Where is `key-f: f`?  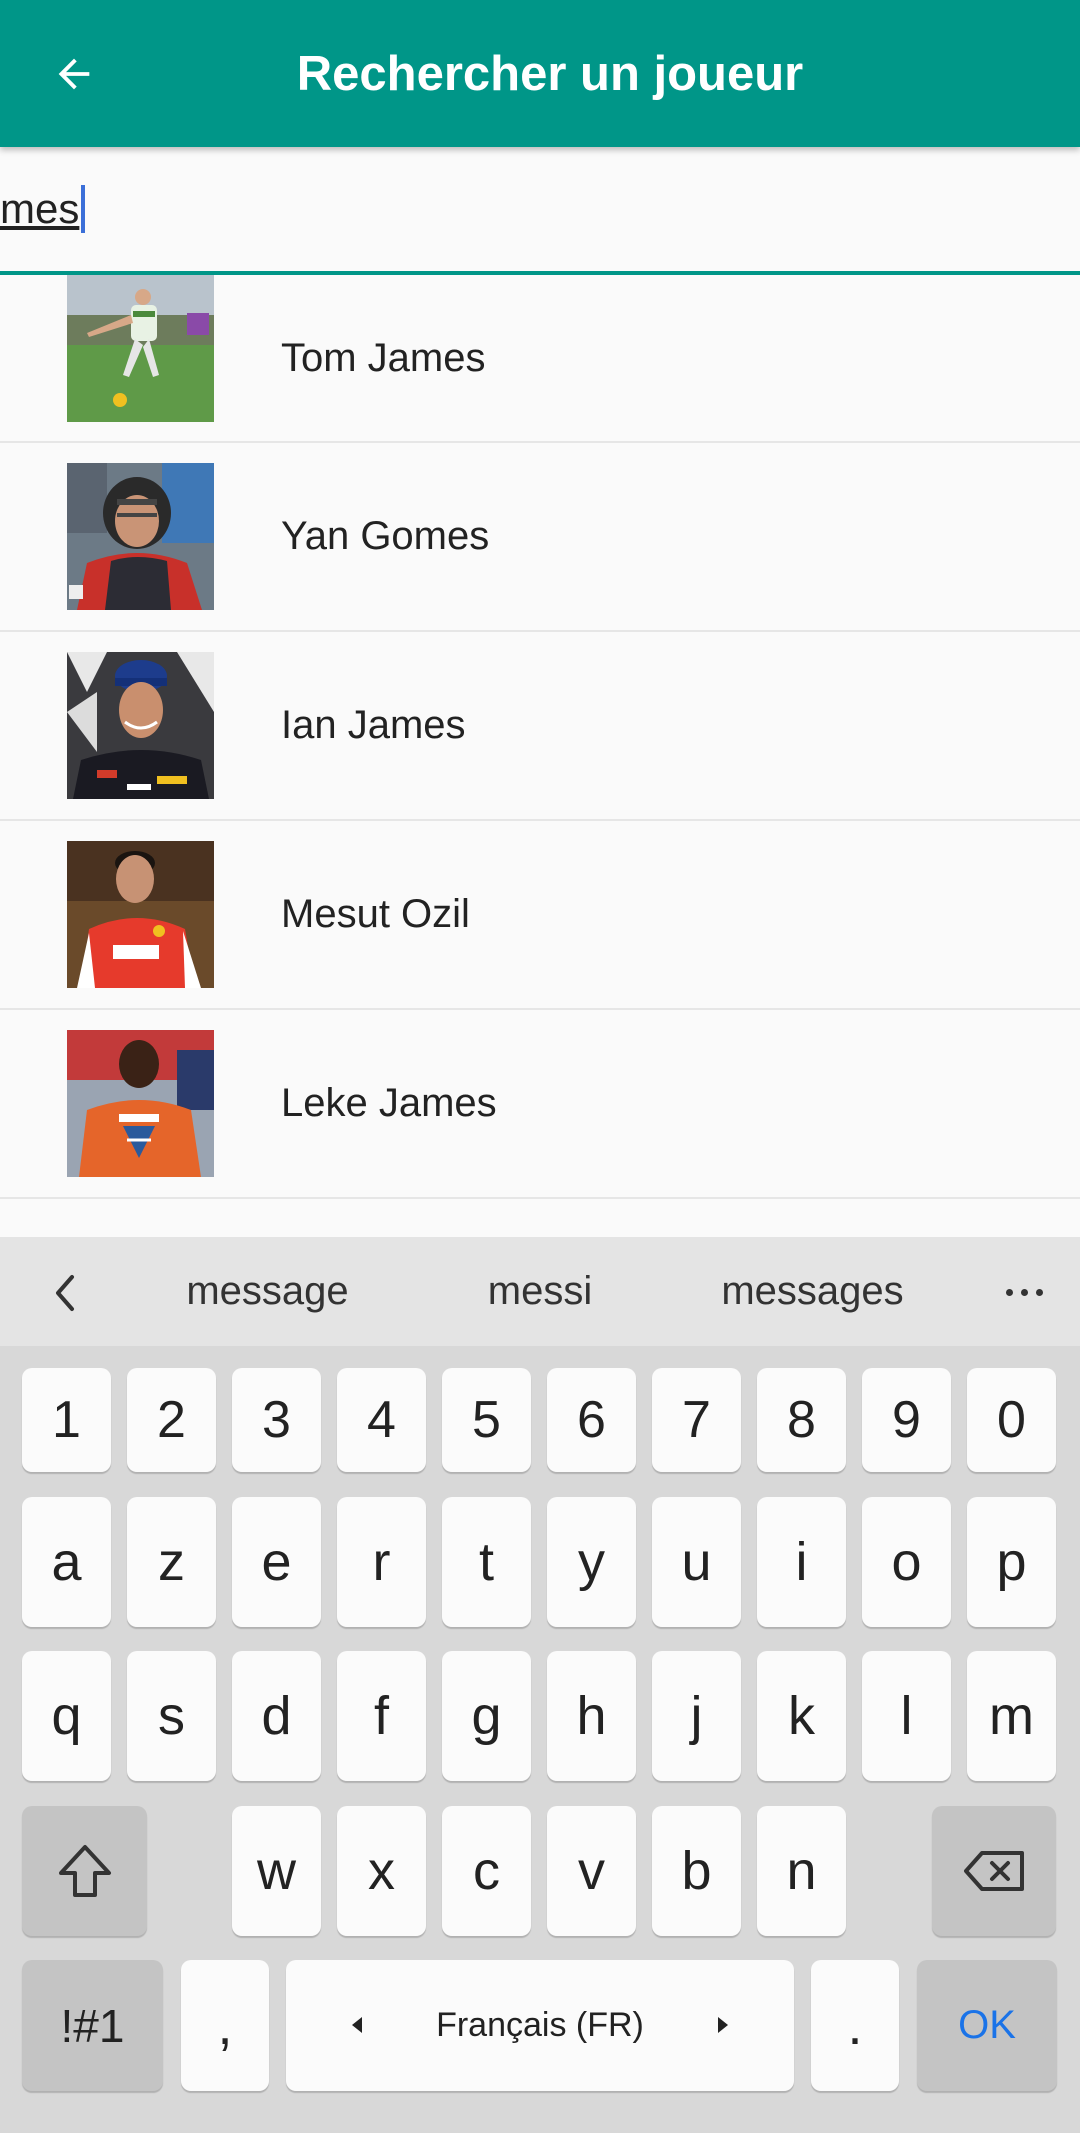 key-f: f is located at coordinates (381, 1716).